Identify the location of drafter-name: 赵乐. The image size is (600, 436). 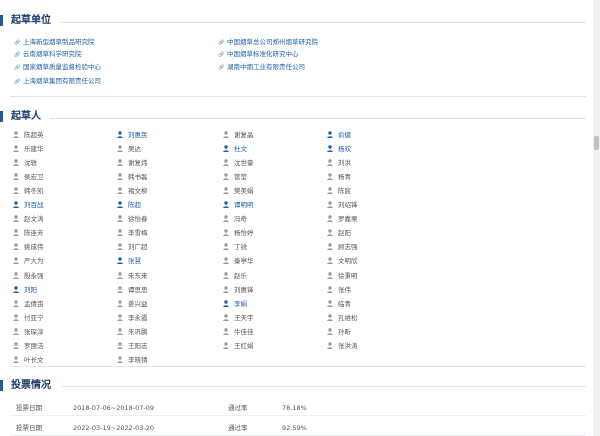
(240, 275).